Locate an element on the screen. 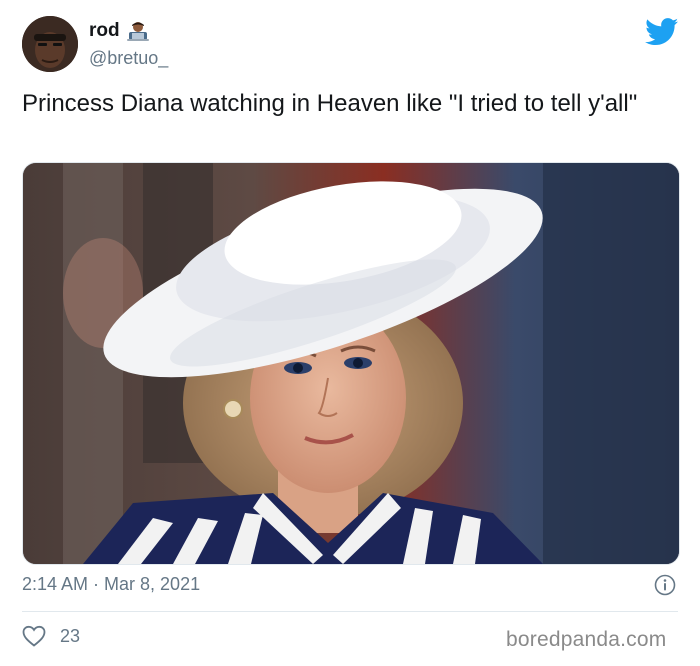 Image resolution: width=700 pixels, height=666 pixels. user-handle: @bretuo_ is located at coordinates (128, 58).